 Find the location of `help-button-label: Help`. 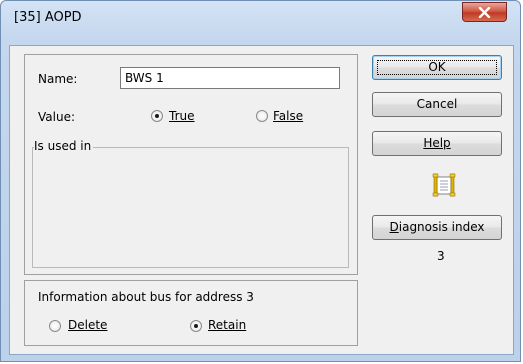

help-button-label: Help is located at coordinates (437, 143).